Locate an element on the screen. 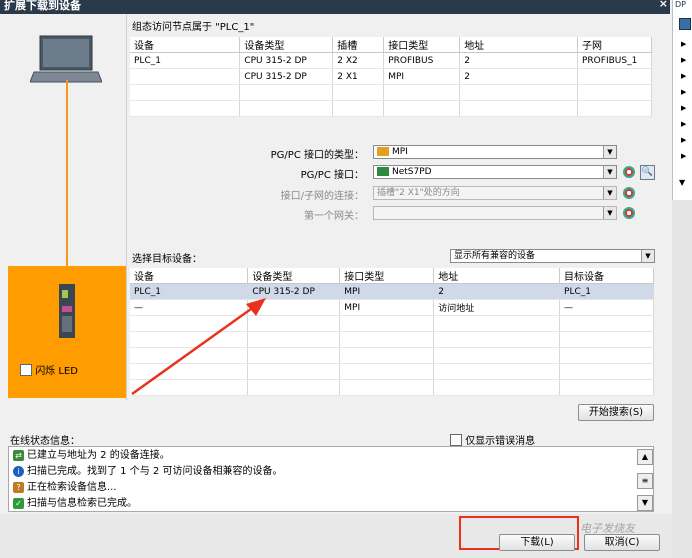  table-row: PLC_1 CPU 315-2 DP 2 X2 PROFIBUS 2 PROFIBUS_1 is located at coordinates (391, 60).